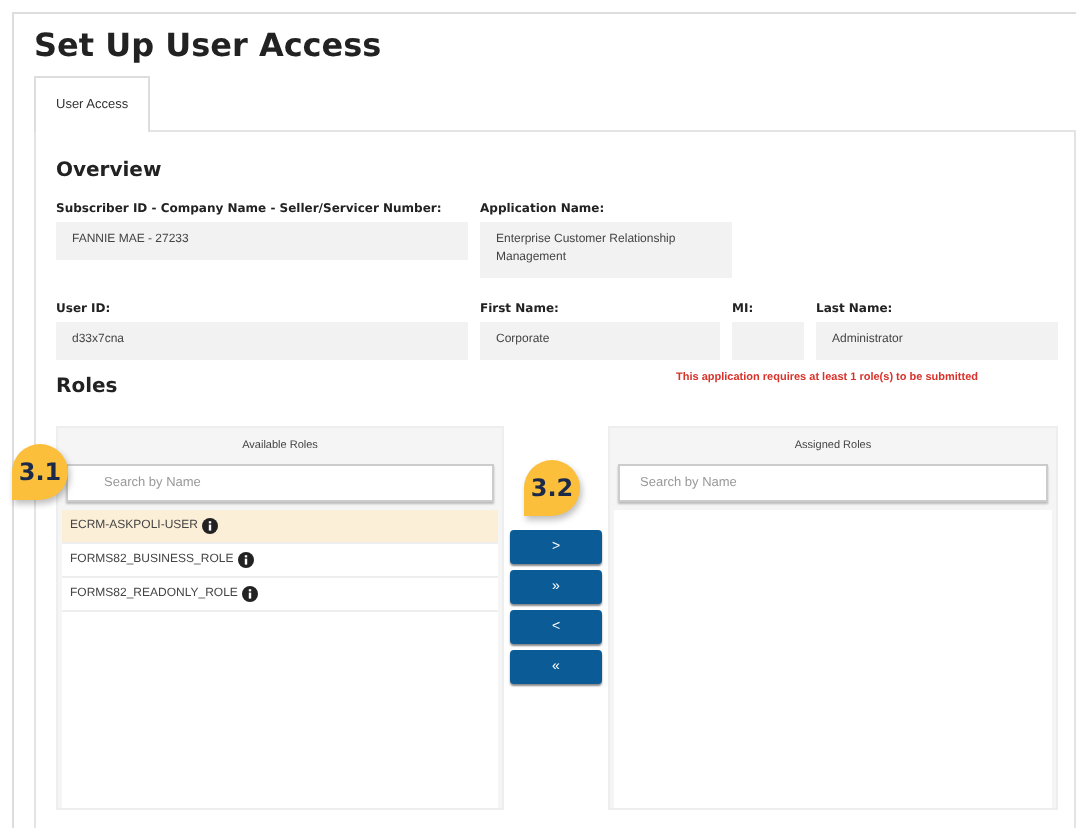  What do you see at coordinates (110, 171) in the screenshot?
I see `section-heading: Overview` at bounding box center [110, 171].